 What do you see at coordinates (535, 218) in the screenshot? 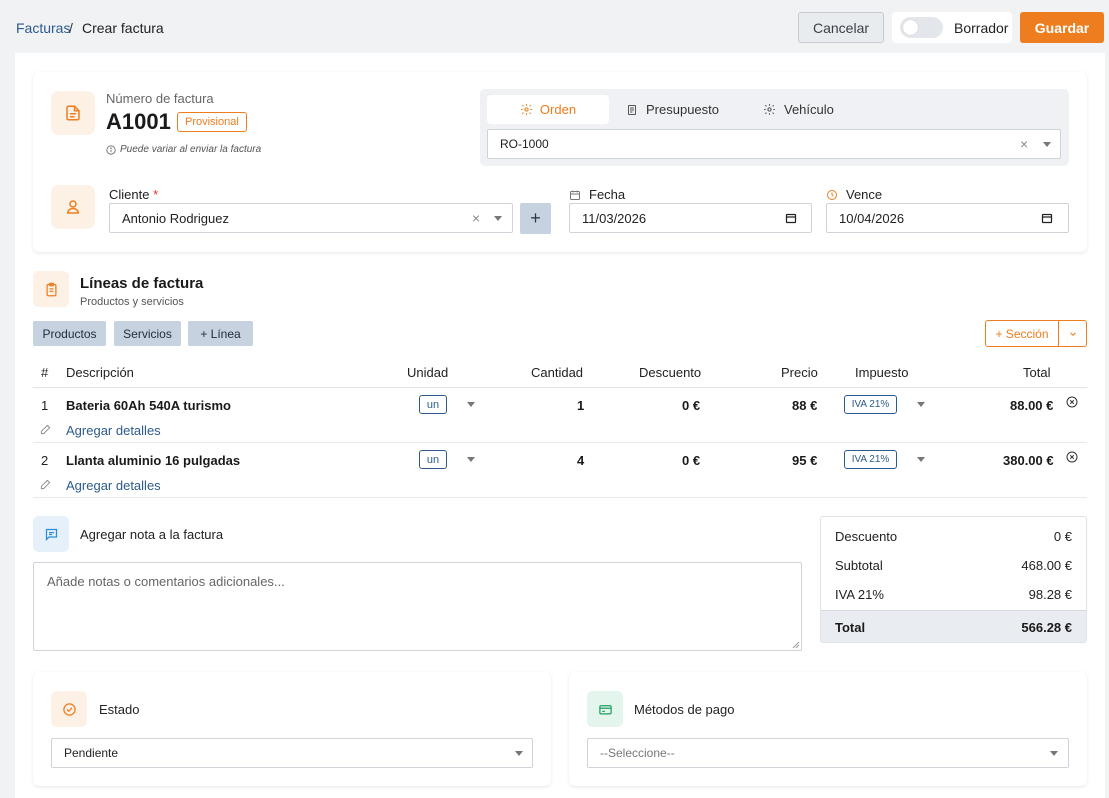
I see `add-customer-button: +` at bounding box center [535, 218].